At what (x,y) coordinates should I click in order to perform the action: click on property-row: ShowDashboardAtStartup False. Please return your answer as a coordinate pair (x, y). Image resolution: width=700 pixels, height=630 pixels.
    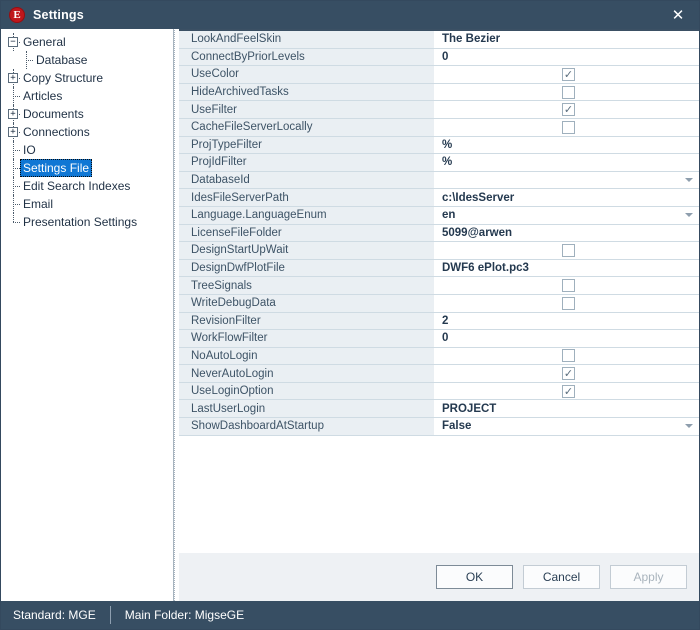
    Looking at the image, I should click on (439, 427).